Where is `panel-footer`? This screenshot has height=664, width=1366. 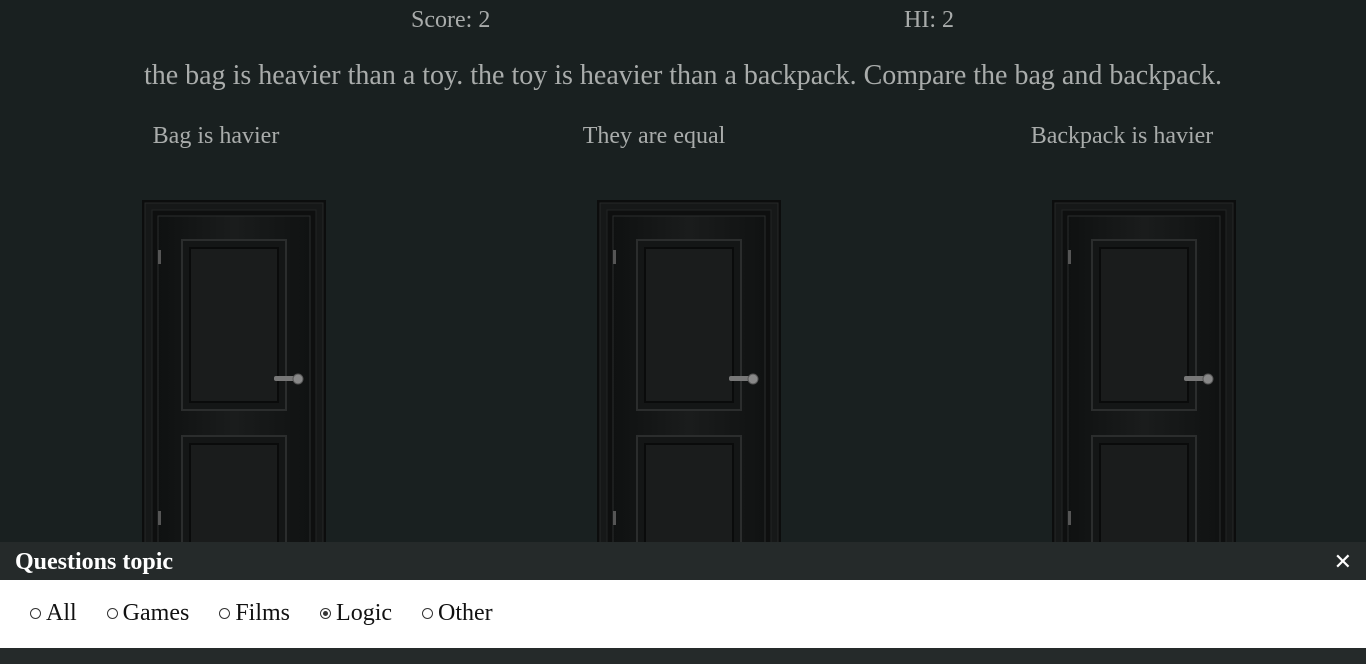 panel-footer is located at coordinates (683, 656).